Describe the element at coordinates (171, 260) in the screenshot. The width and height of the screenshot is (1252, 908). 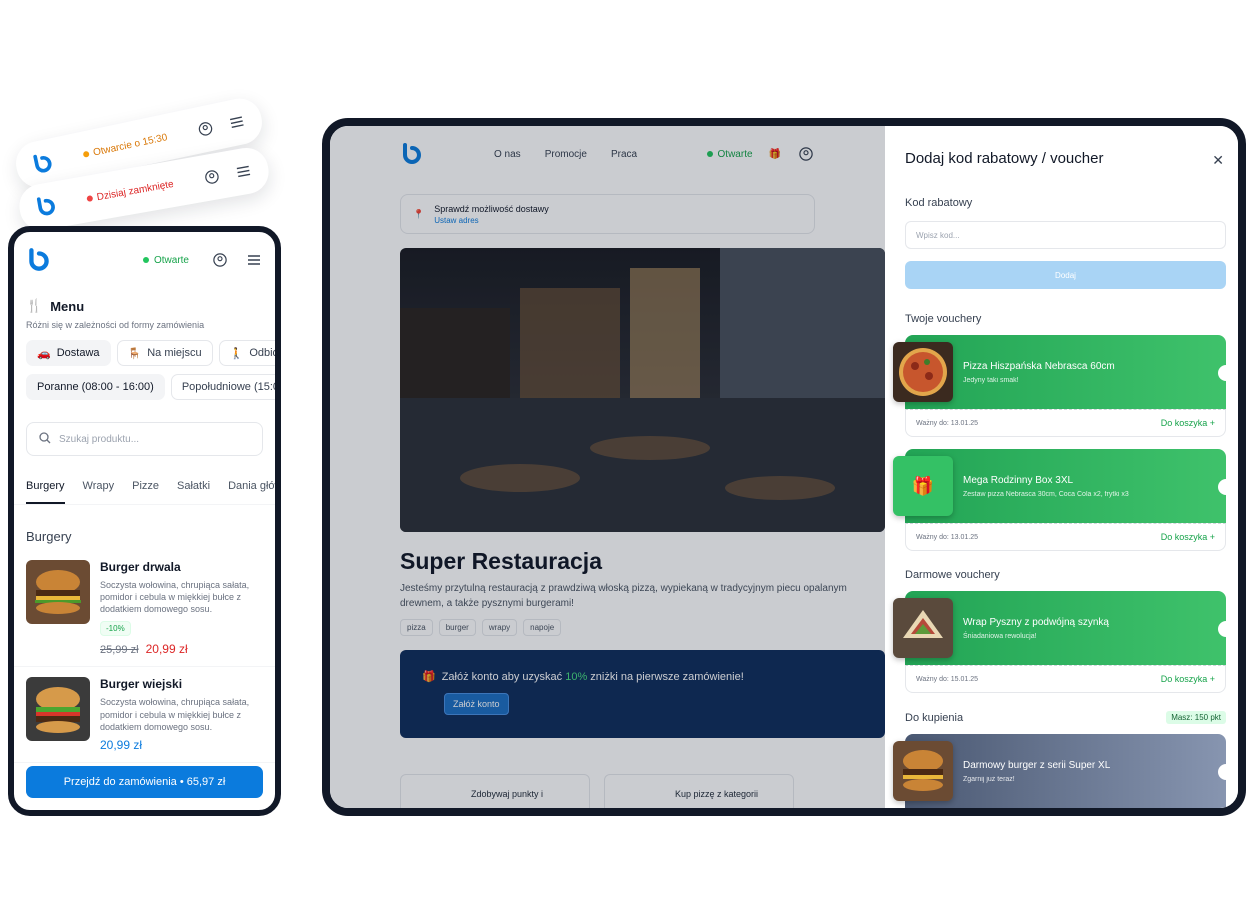
I see `open-status-text: Otwarte` at that location.